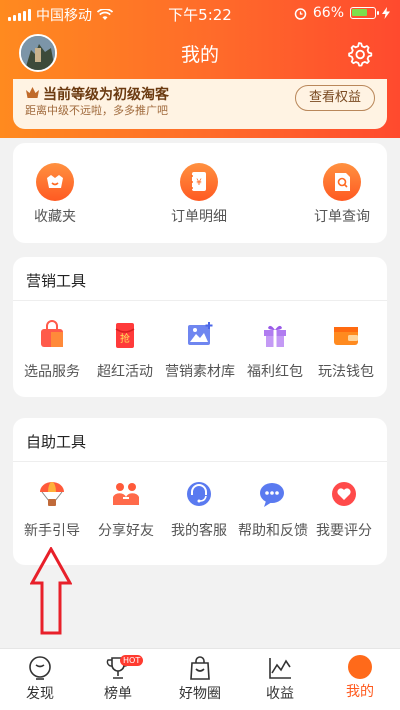 This screenshot has width=400, height=710. I want to click on parachute-icon, so click(52, 494).